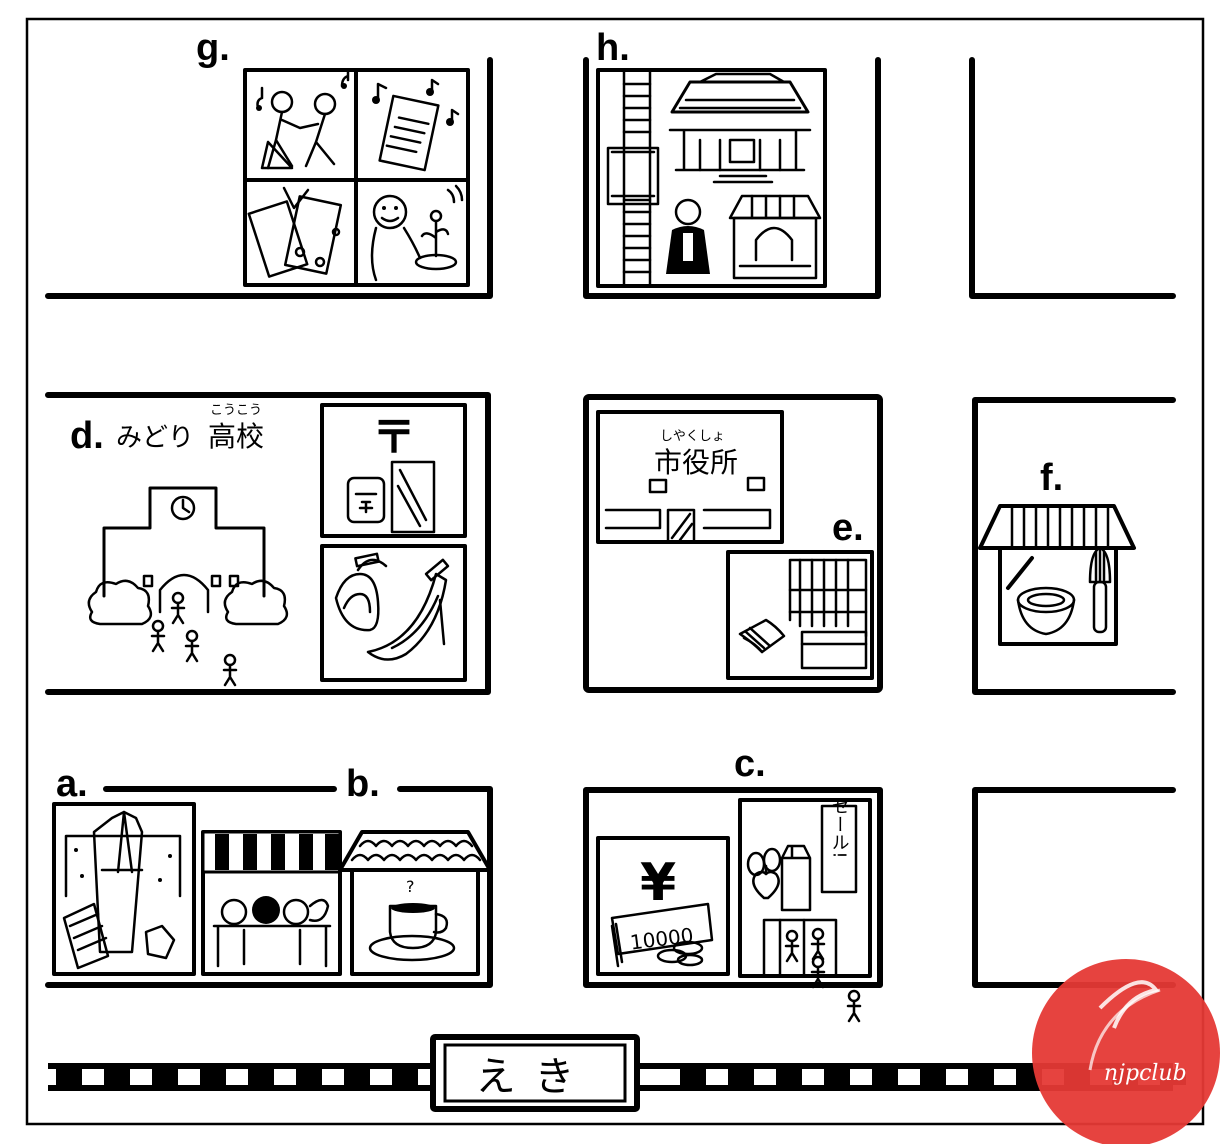  What do you see at coordinates (87, 436) in the screenshot?
I see `label-d: d.` at bounding box center [87, 436].